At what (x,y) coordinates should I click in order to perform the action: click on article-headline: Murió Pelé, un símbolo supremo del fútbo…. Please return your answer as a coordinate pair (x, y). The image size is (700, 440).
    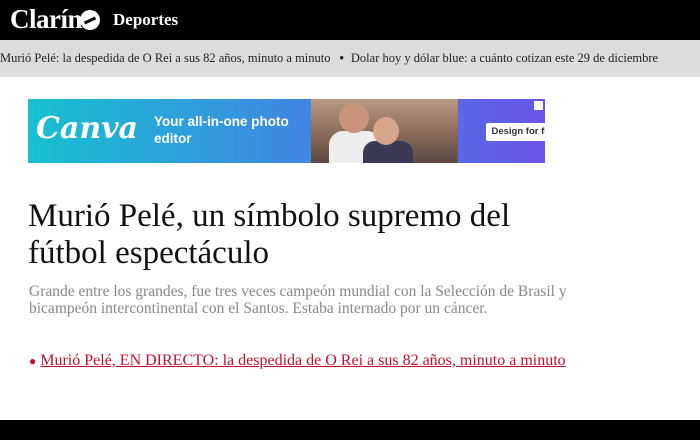
    Looking at the image, I should click on (308, 235).